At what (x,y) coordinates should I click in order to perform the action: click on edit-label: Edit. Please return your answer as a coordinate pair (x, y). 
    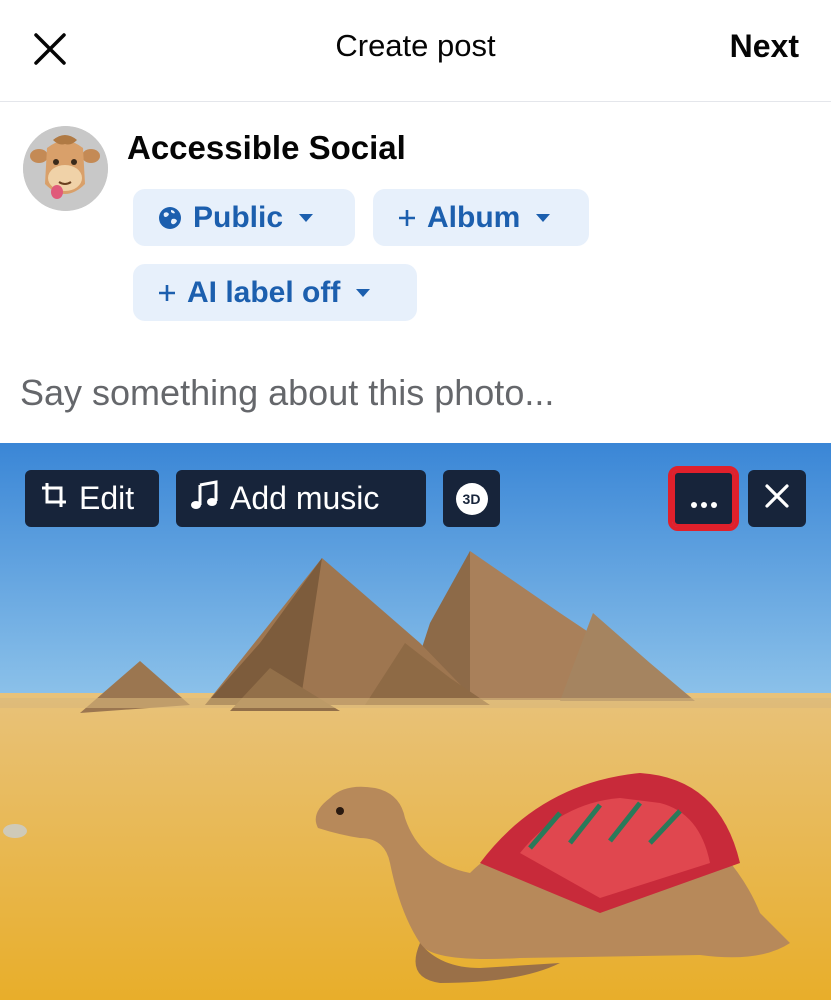
    Looking at the image, I should click on (107, 498).